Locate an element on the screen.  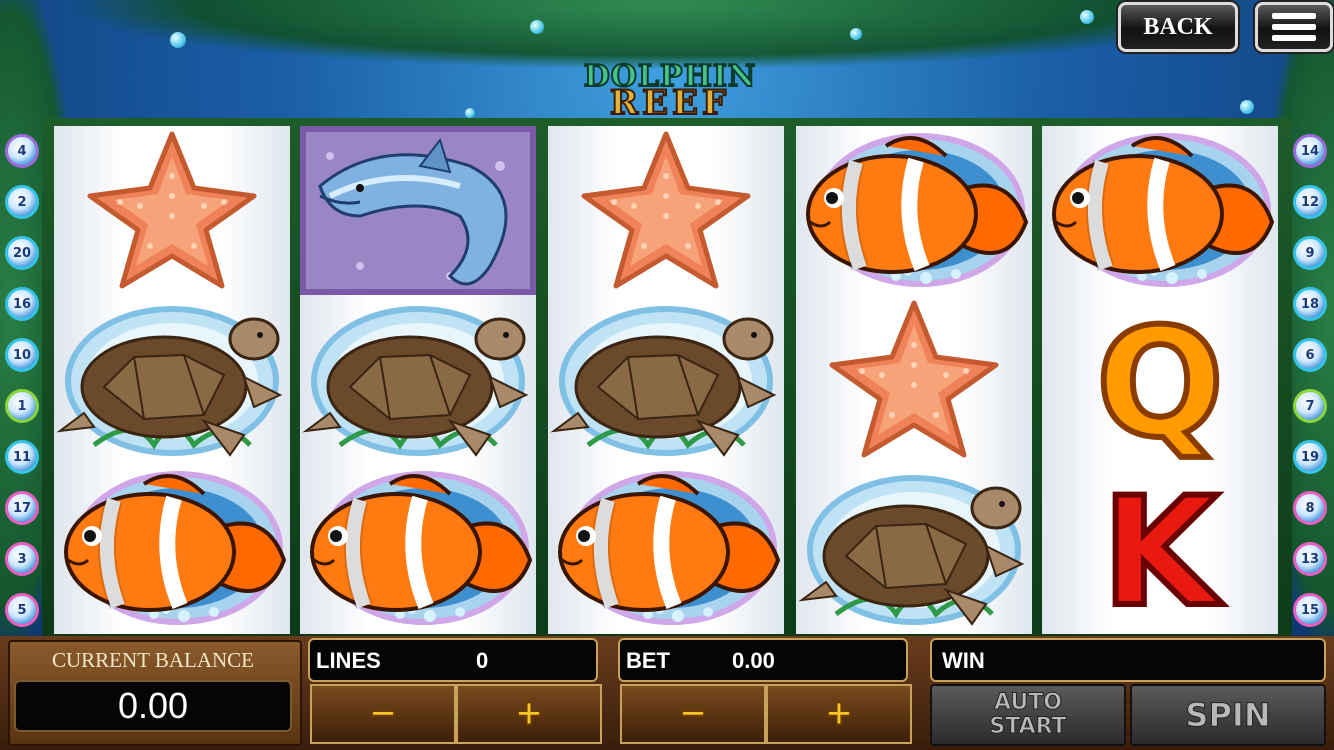
spin-label: SPIN is located at coordinates (1228, 715).